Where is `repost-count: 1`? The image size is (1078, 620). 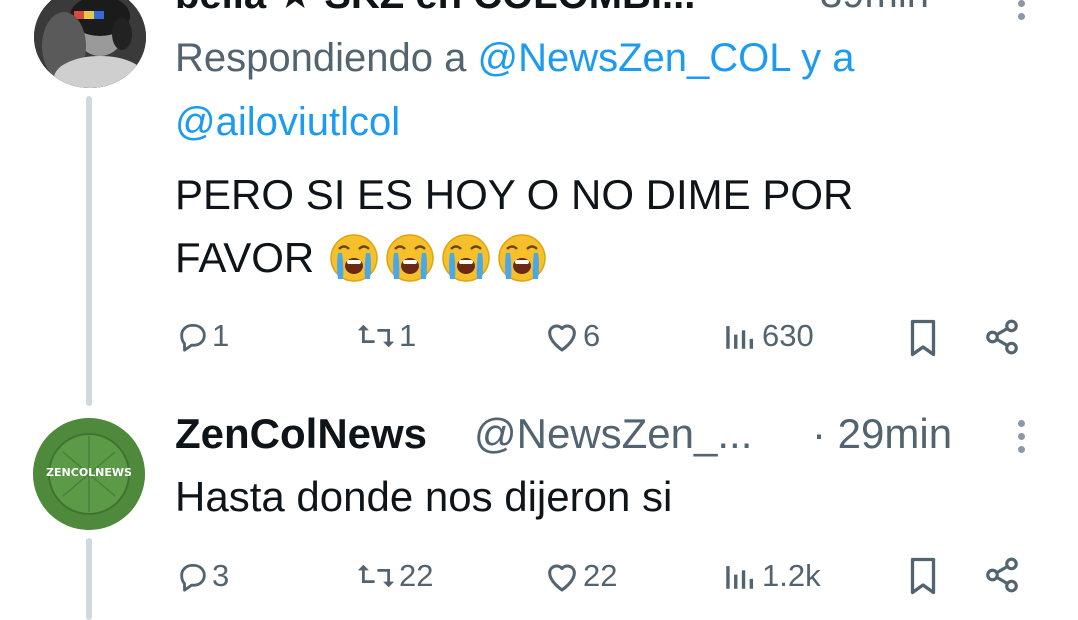 repost-count: 1 is located at coordinates (408, 335).